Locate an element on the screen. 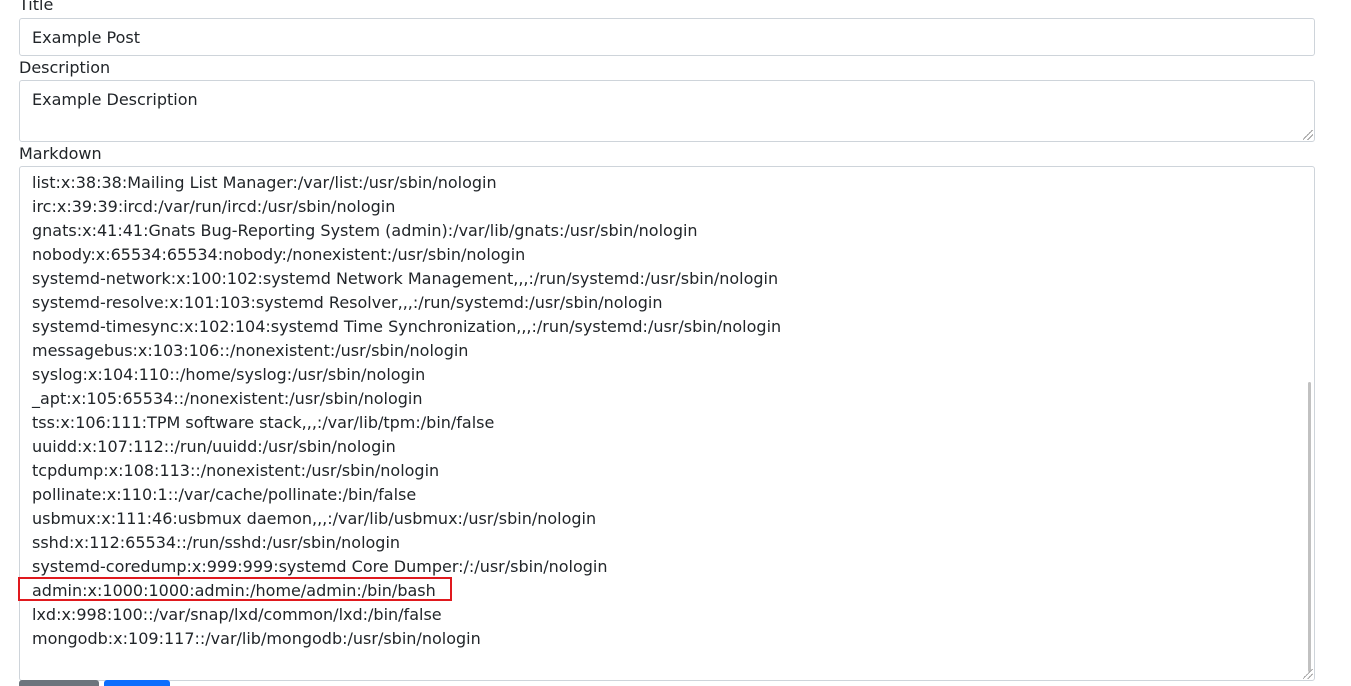 This screenshot has width=1351, height=686. description-textarea: Example Description is located at coordinates (667, 111).